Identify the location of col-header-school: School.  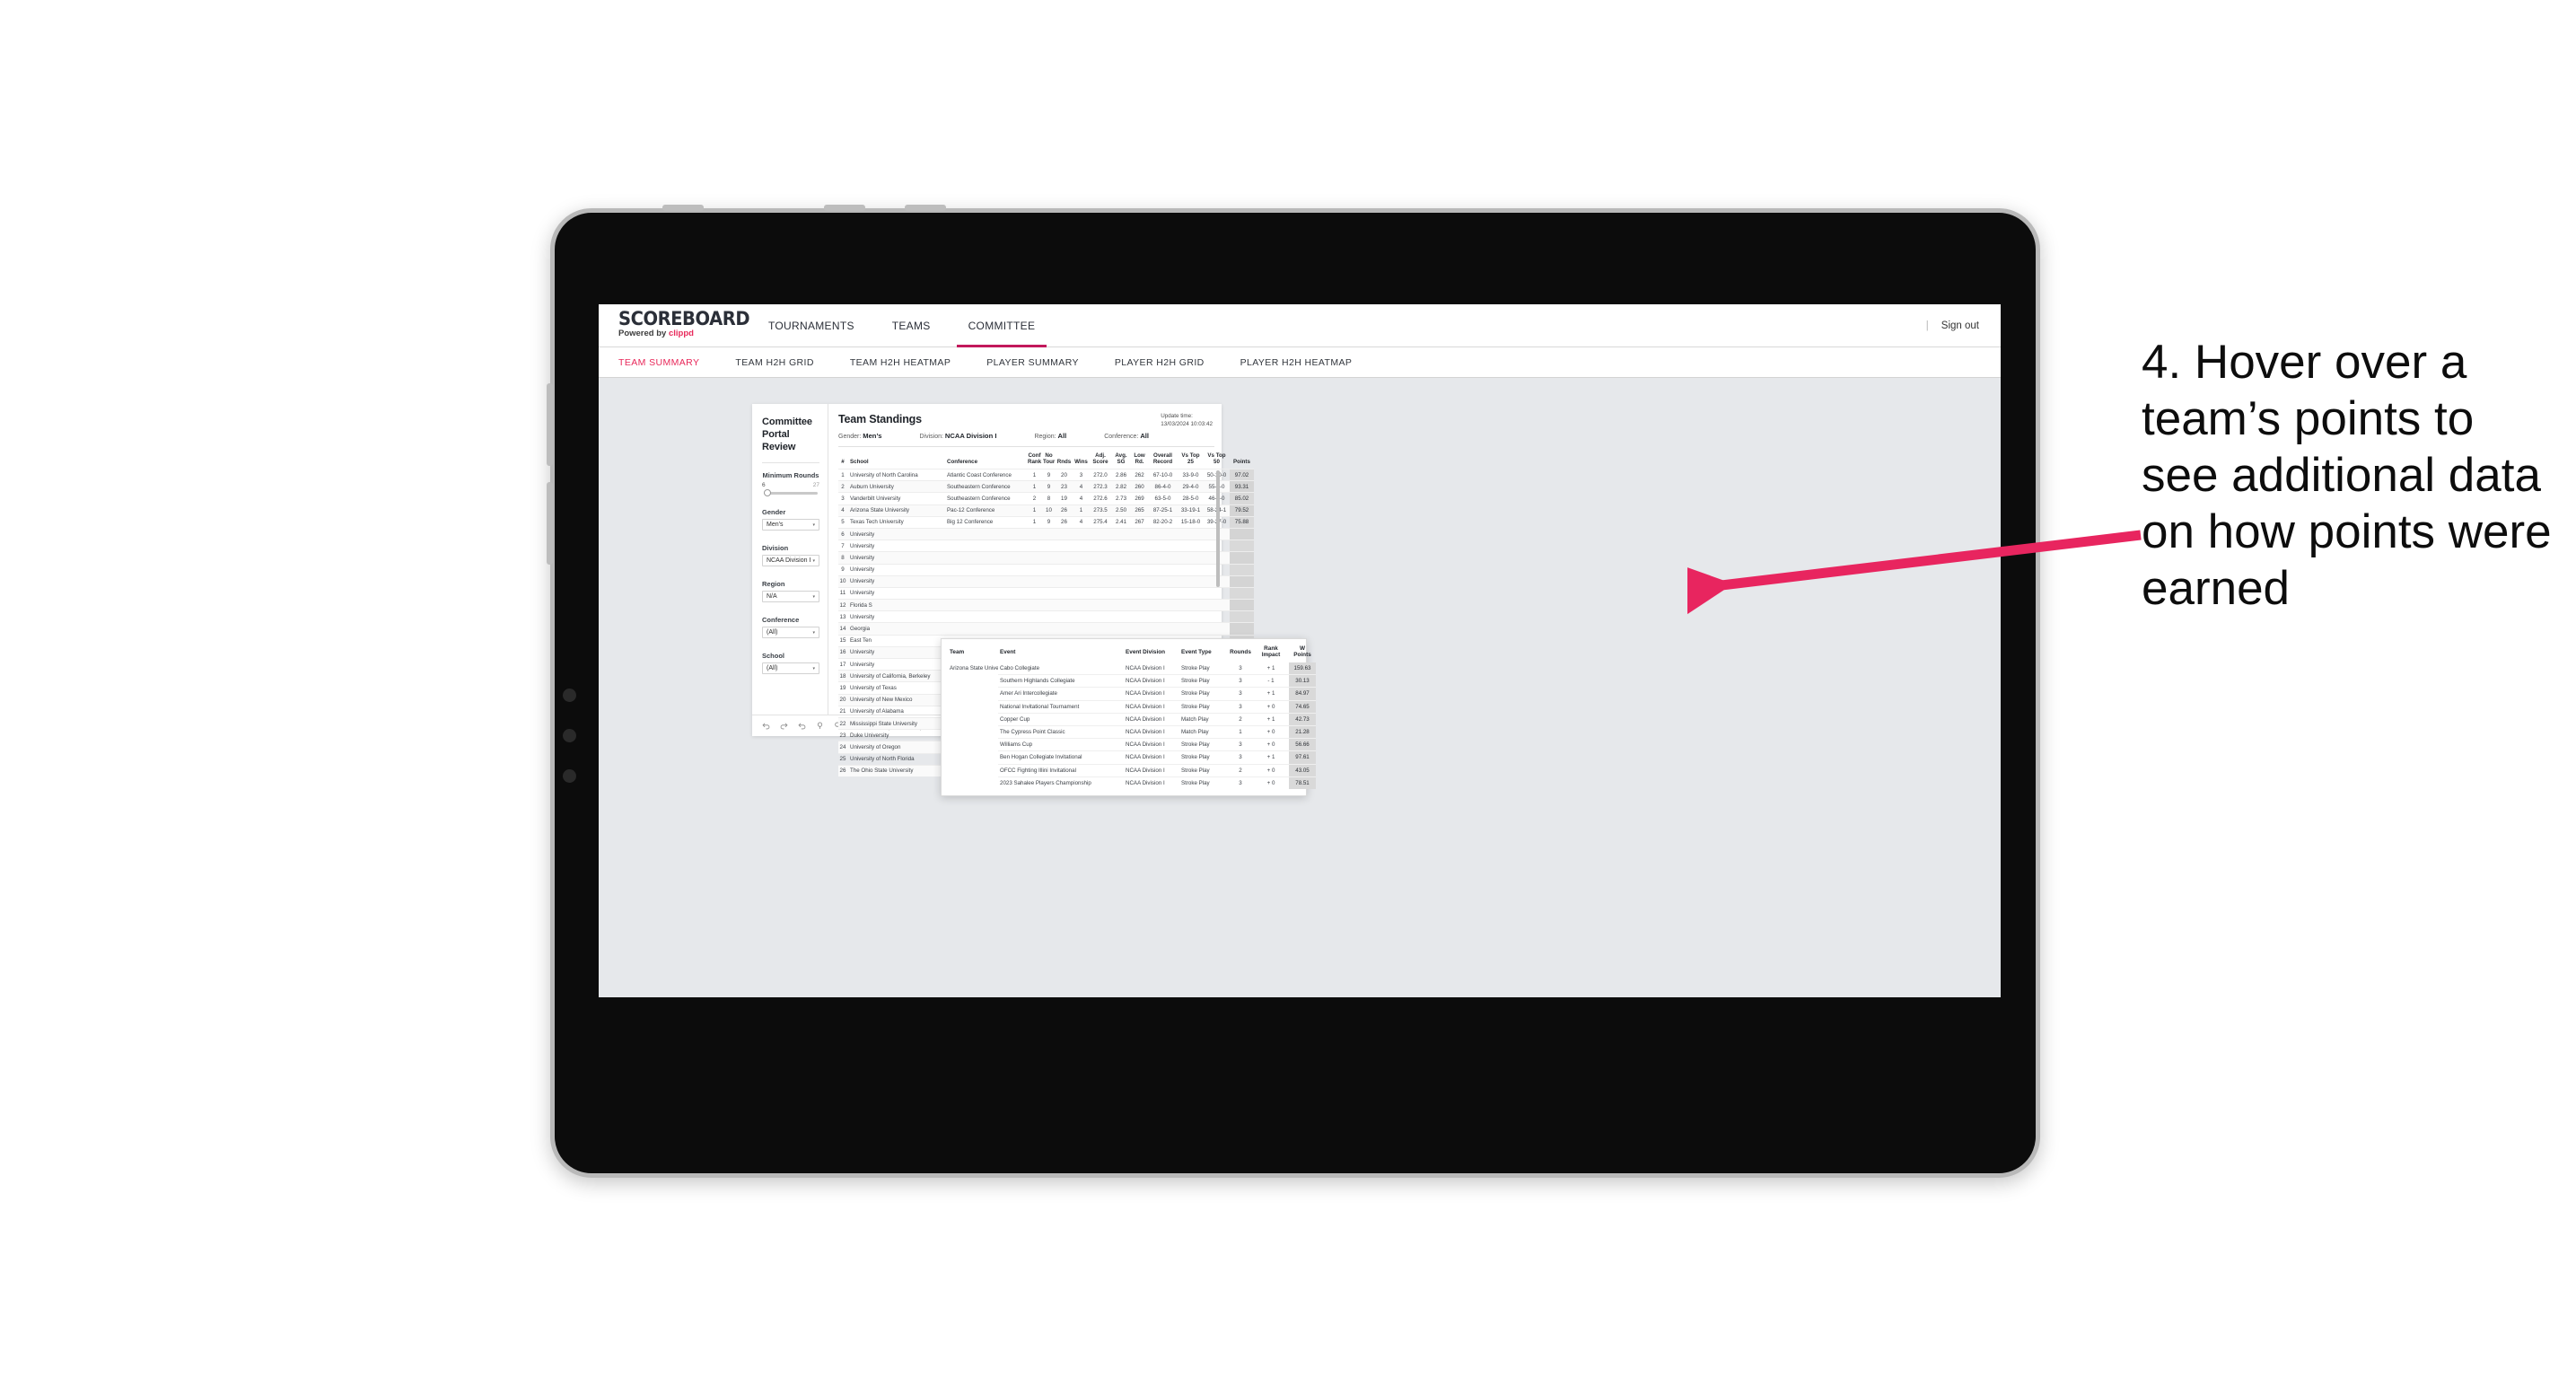
(895, 460).